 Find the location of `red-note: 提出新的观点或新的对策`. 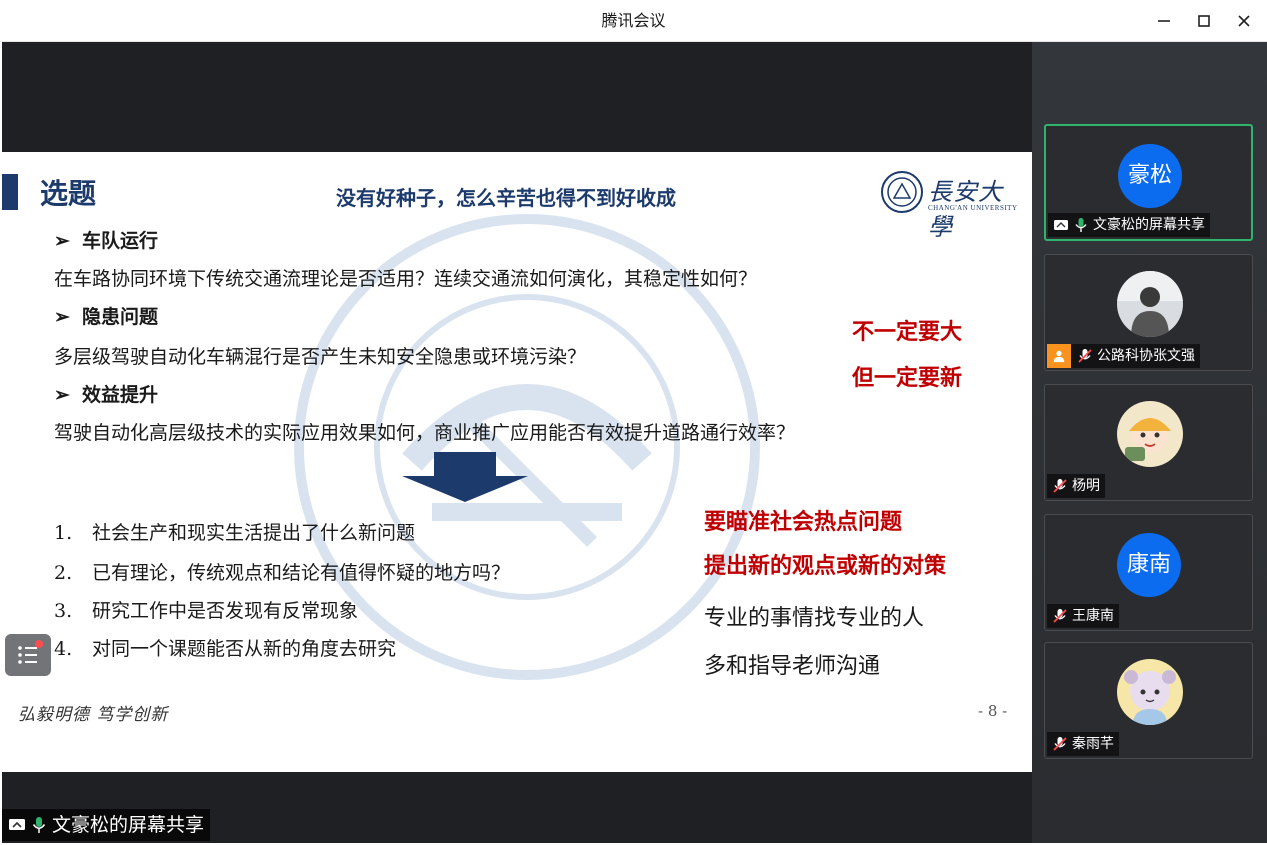

red-note: 提出新的观点或新的对策 is located at coordinates (825, 566).